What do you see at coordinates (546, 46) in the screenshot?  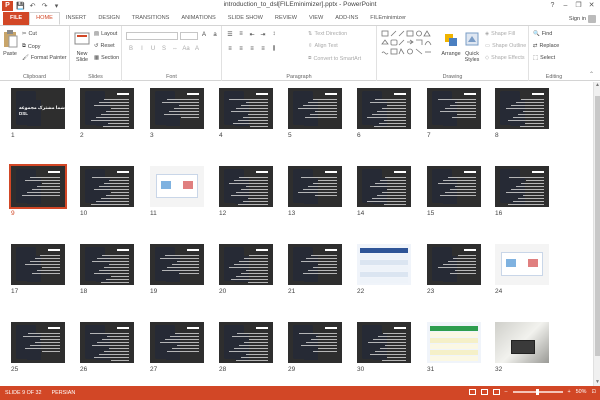 I see `replace-button: ⇄ Replace` at bounding box center [546, 46].